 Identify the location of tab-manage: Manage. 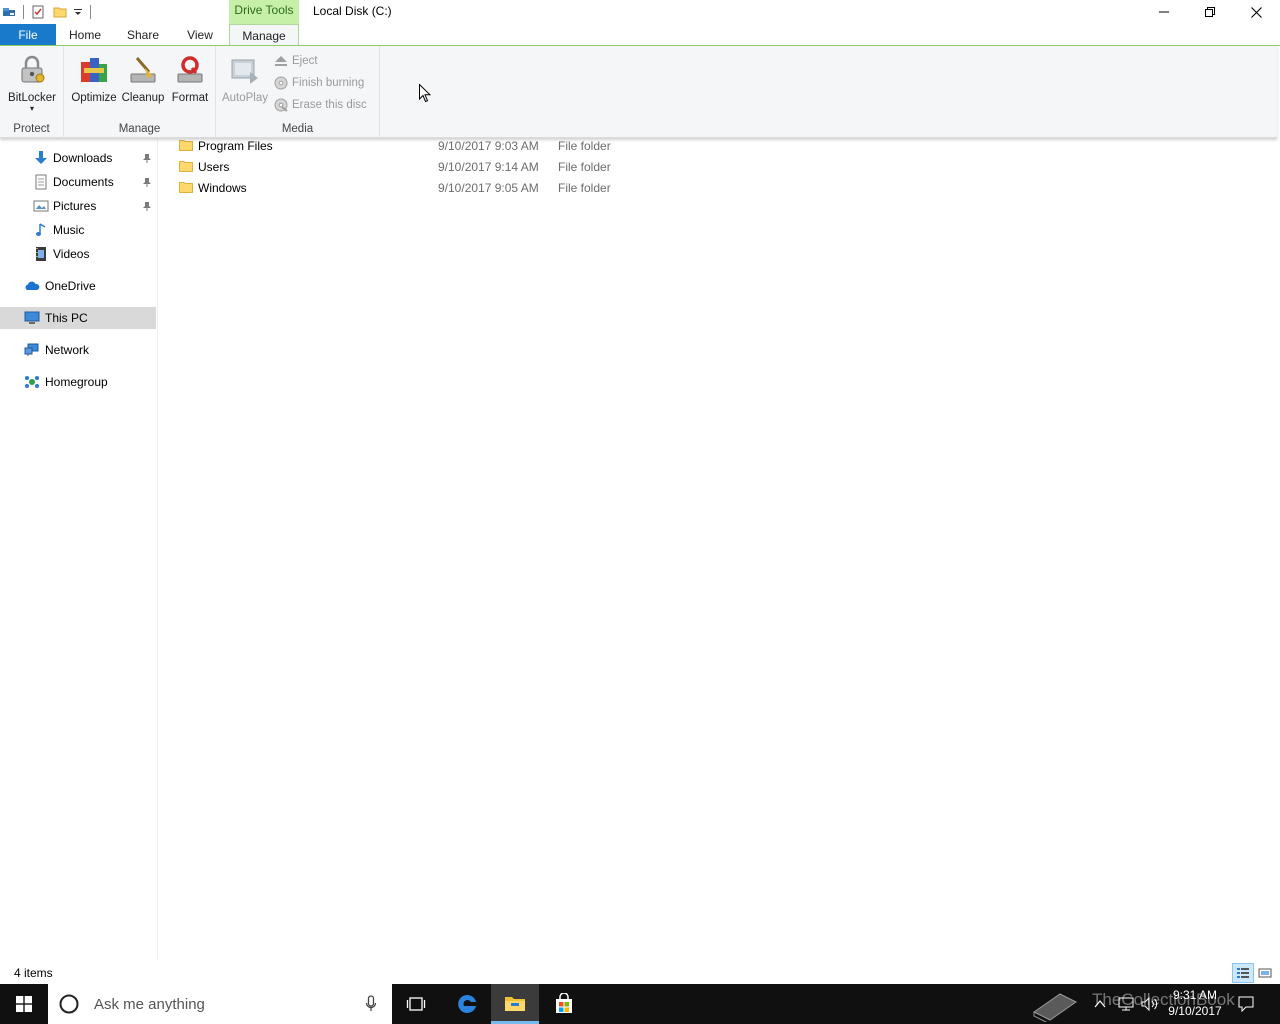
(264, 35).